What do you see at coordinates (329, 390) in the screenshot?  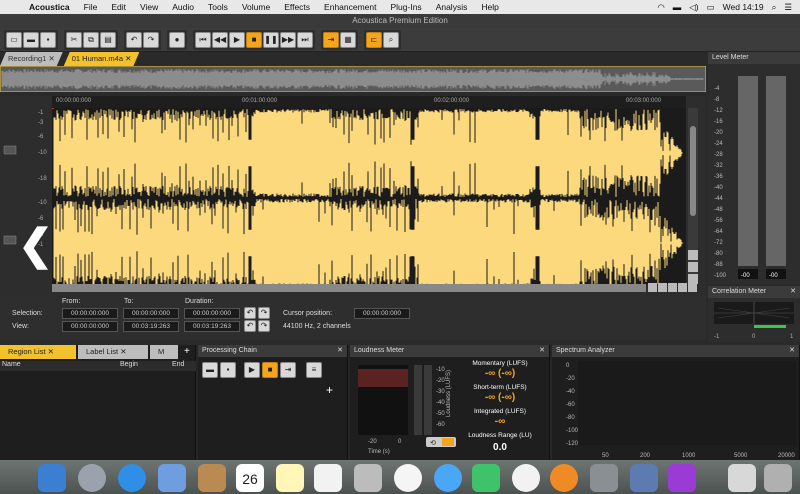 I see `add-effect-icon: +` at bounding box center [329, 390].